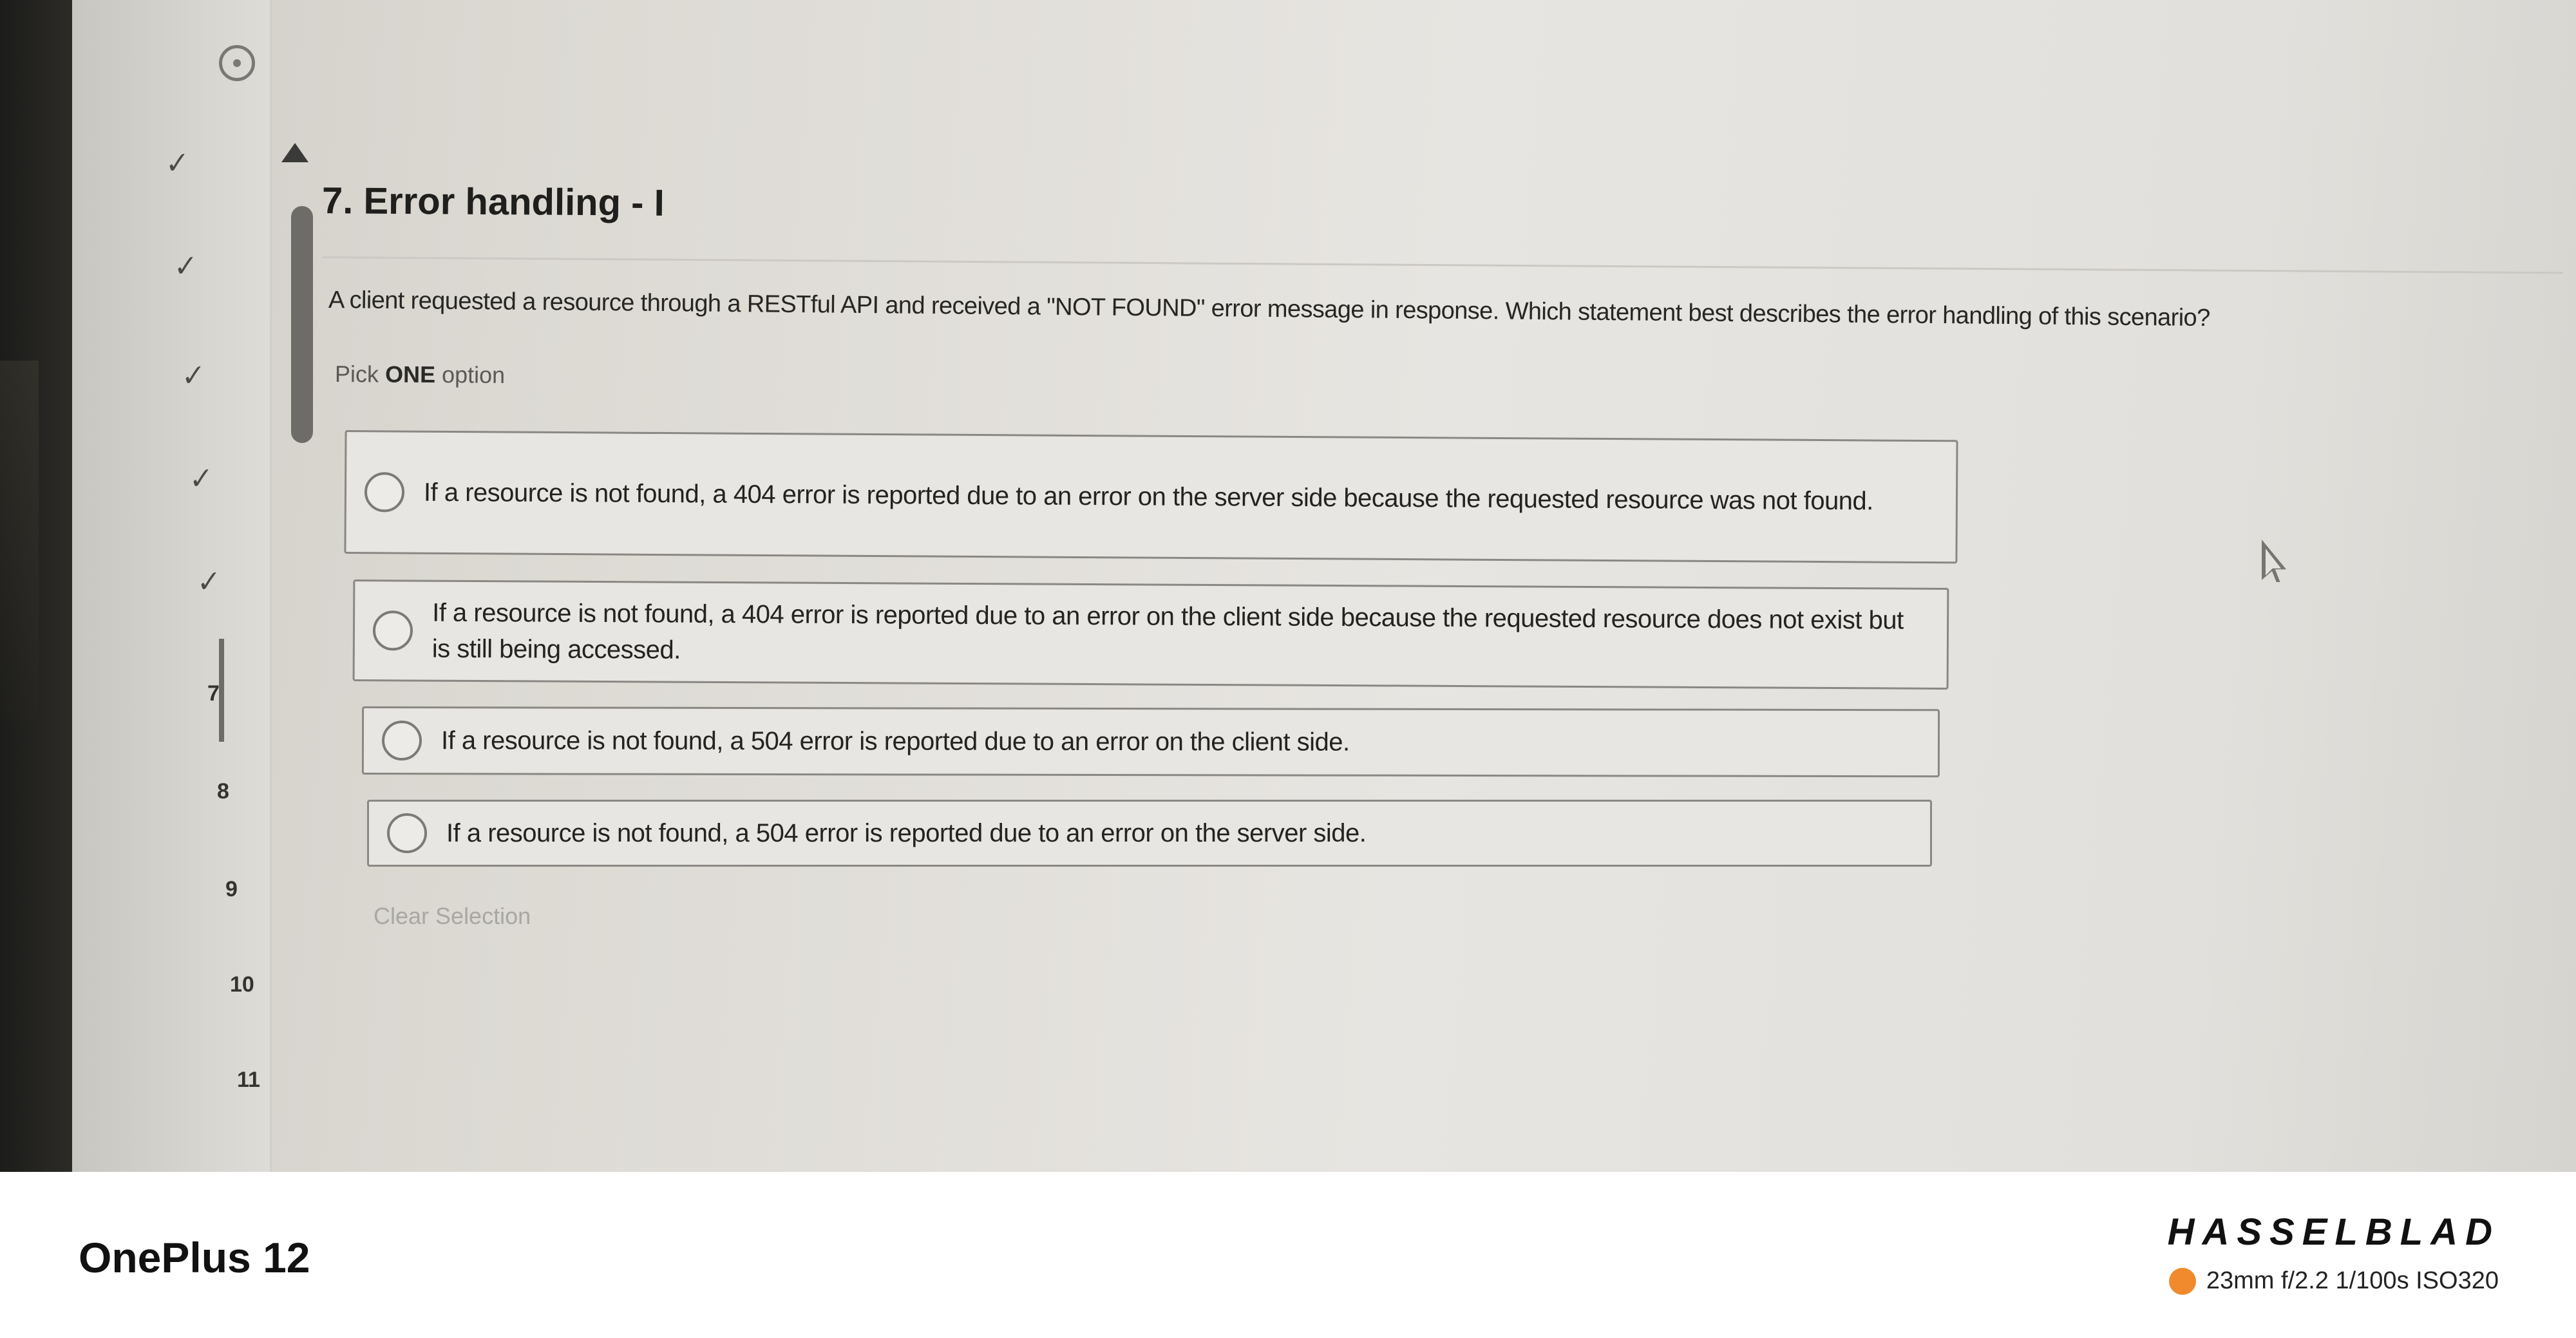  Describe the element at coordinates (493, 202) in the screenshot. I see `question-title: 7. Error handling - I` at that location.